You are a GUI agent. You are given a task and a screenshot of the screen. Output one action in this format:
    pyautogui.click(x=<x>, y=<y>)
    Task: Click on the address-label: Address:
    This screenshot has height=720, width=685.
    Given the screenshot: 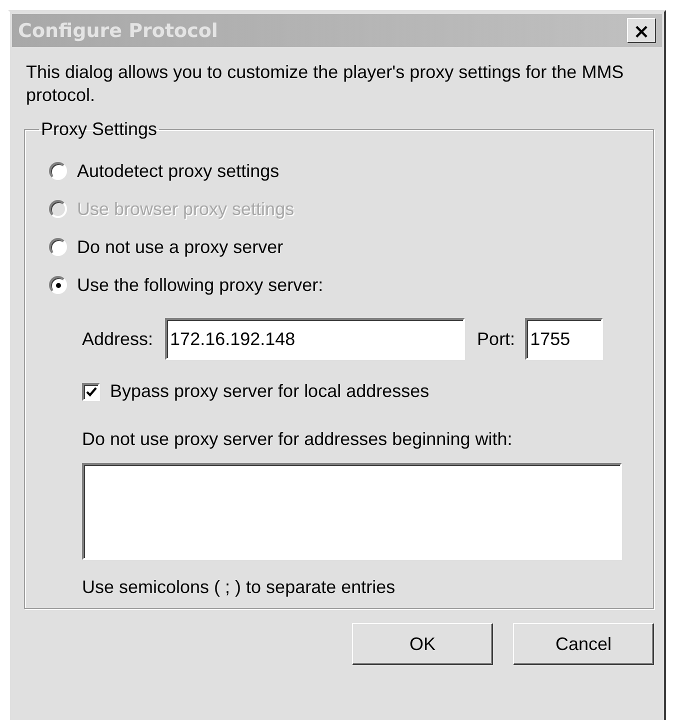 What is the action you would take?
    pyautogui.click(x=118, y=339)
    